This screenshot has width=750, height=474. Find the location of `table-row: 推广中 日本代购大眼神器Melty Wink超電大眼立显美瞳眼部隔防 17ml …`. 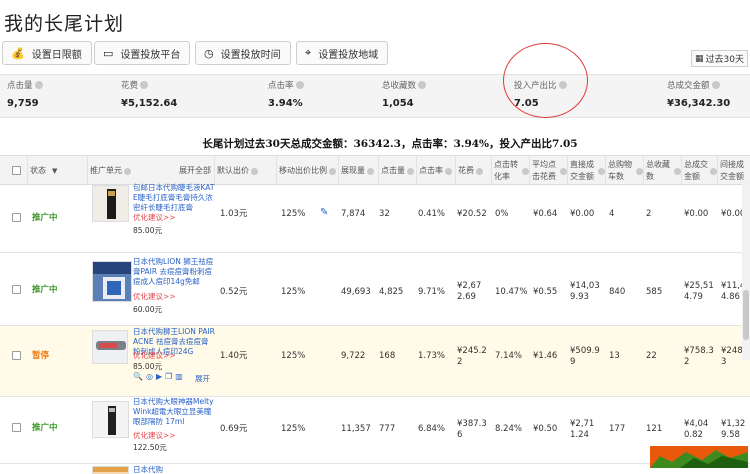

table-row: 推广中 日本代购大眼神器Melty Wink超電大眼立显美瞳眼部隔防 17ml … is located at coordinates (375, 430).